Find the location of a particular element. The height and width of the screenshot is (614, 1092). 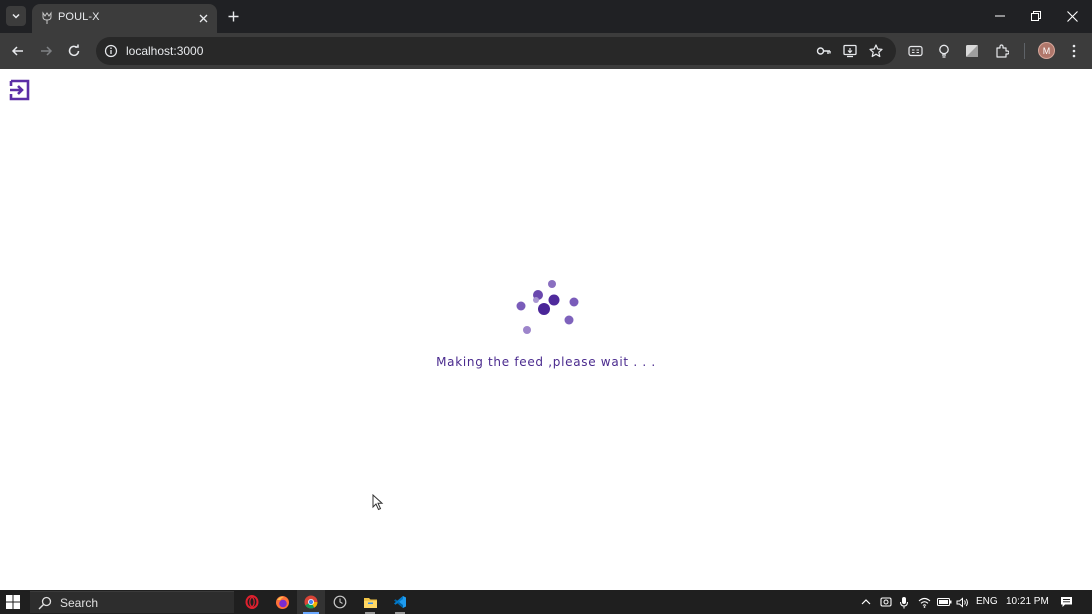

tab-search-button is located at coordinates (16, 16).